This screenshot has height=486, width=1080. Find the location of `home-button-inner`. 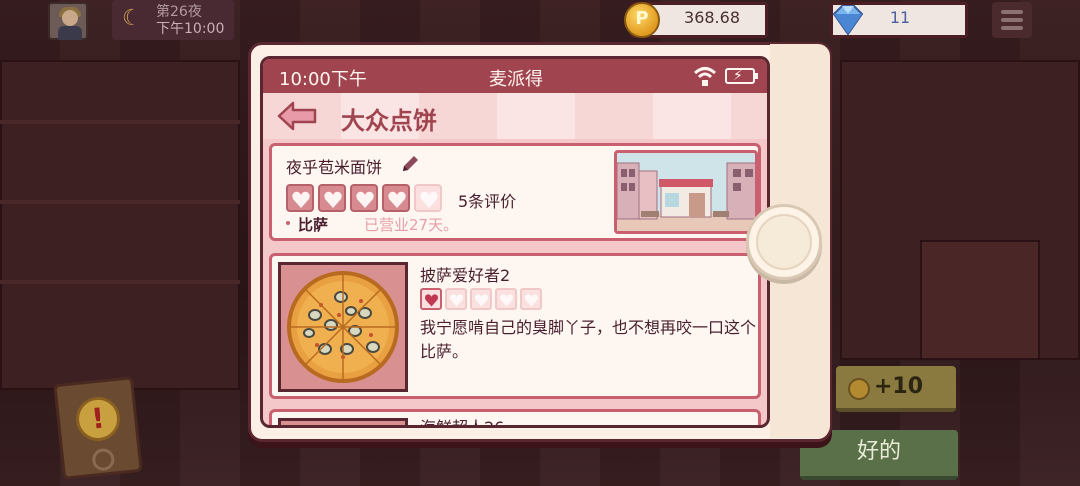

home-button-inner is located at coordinates (784, 242).